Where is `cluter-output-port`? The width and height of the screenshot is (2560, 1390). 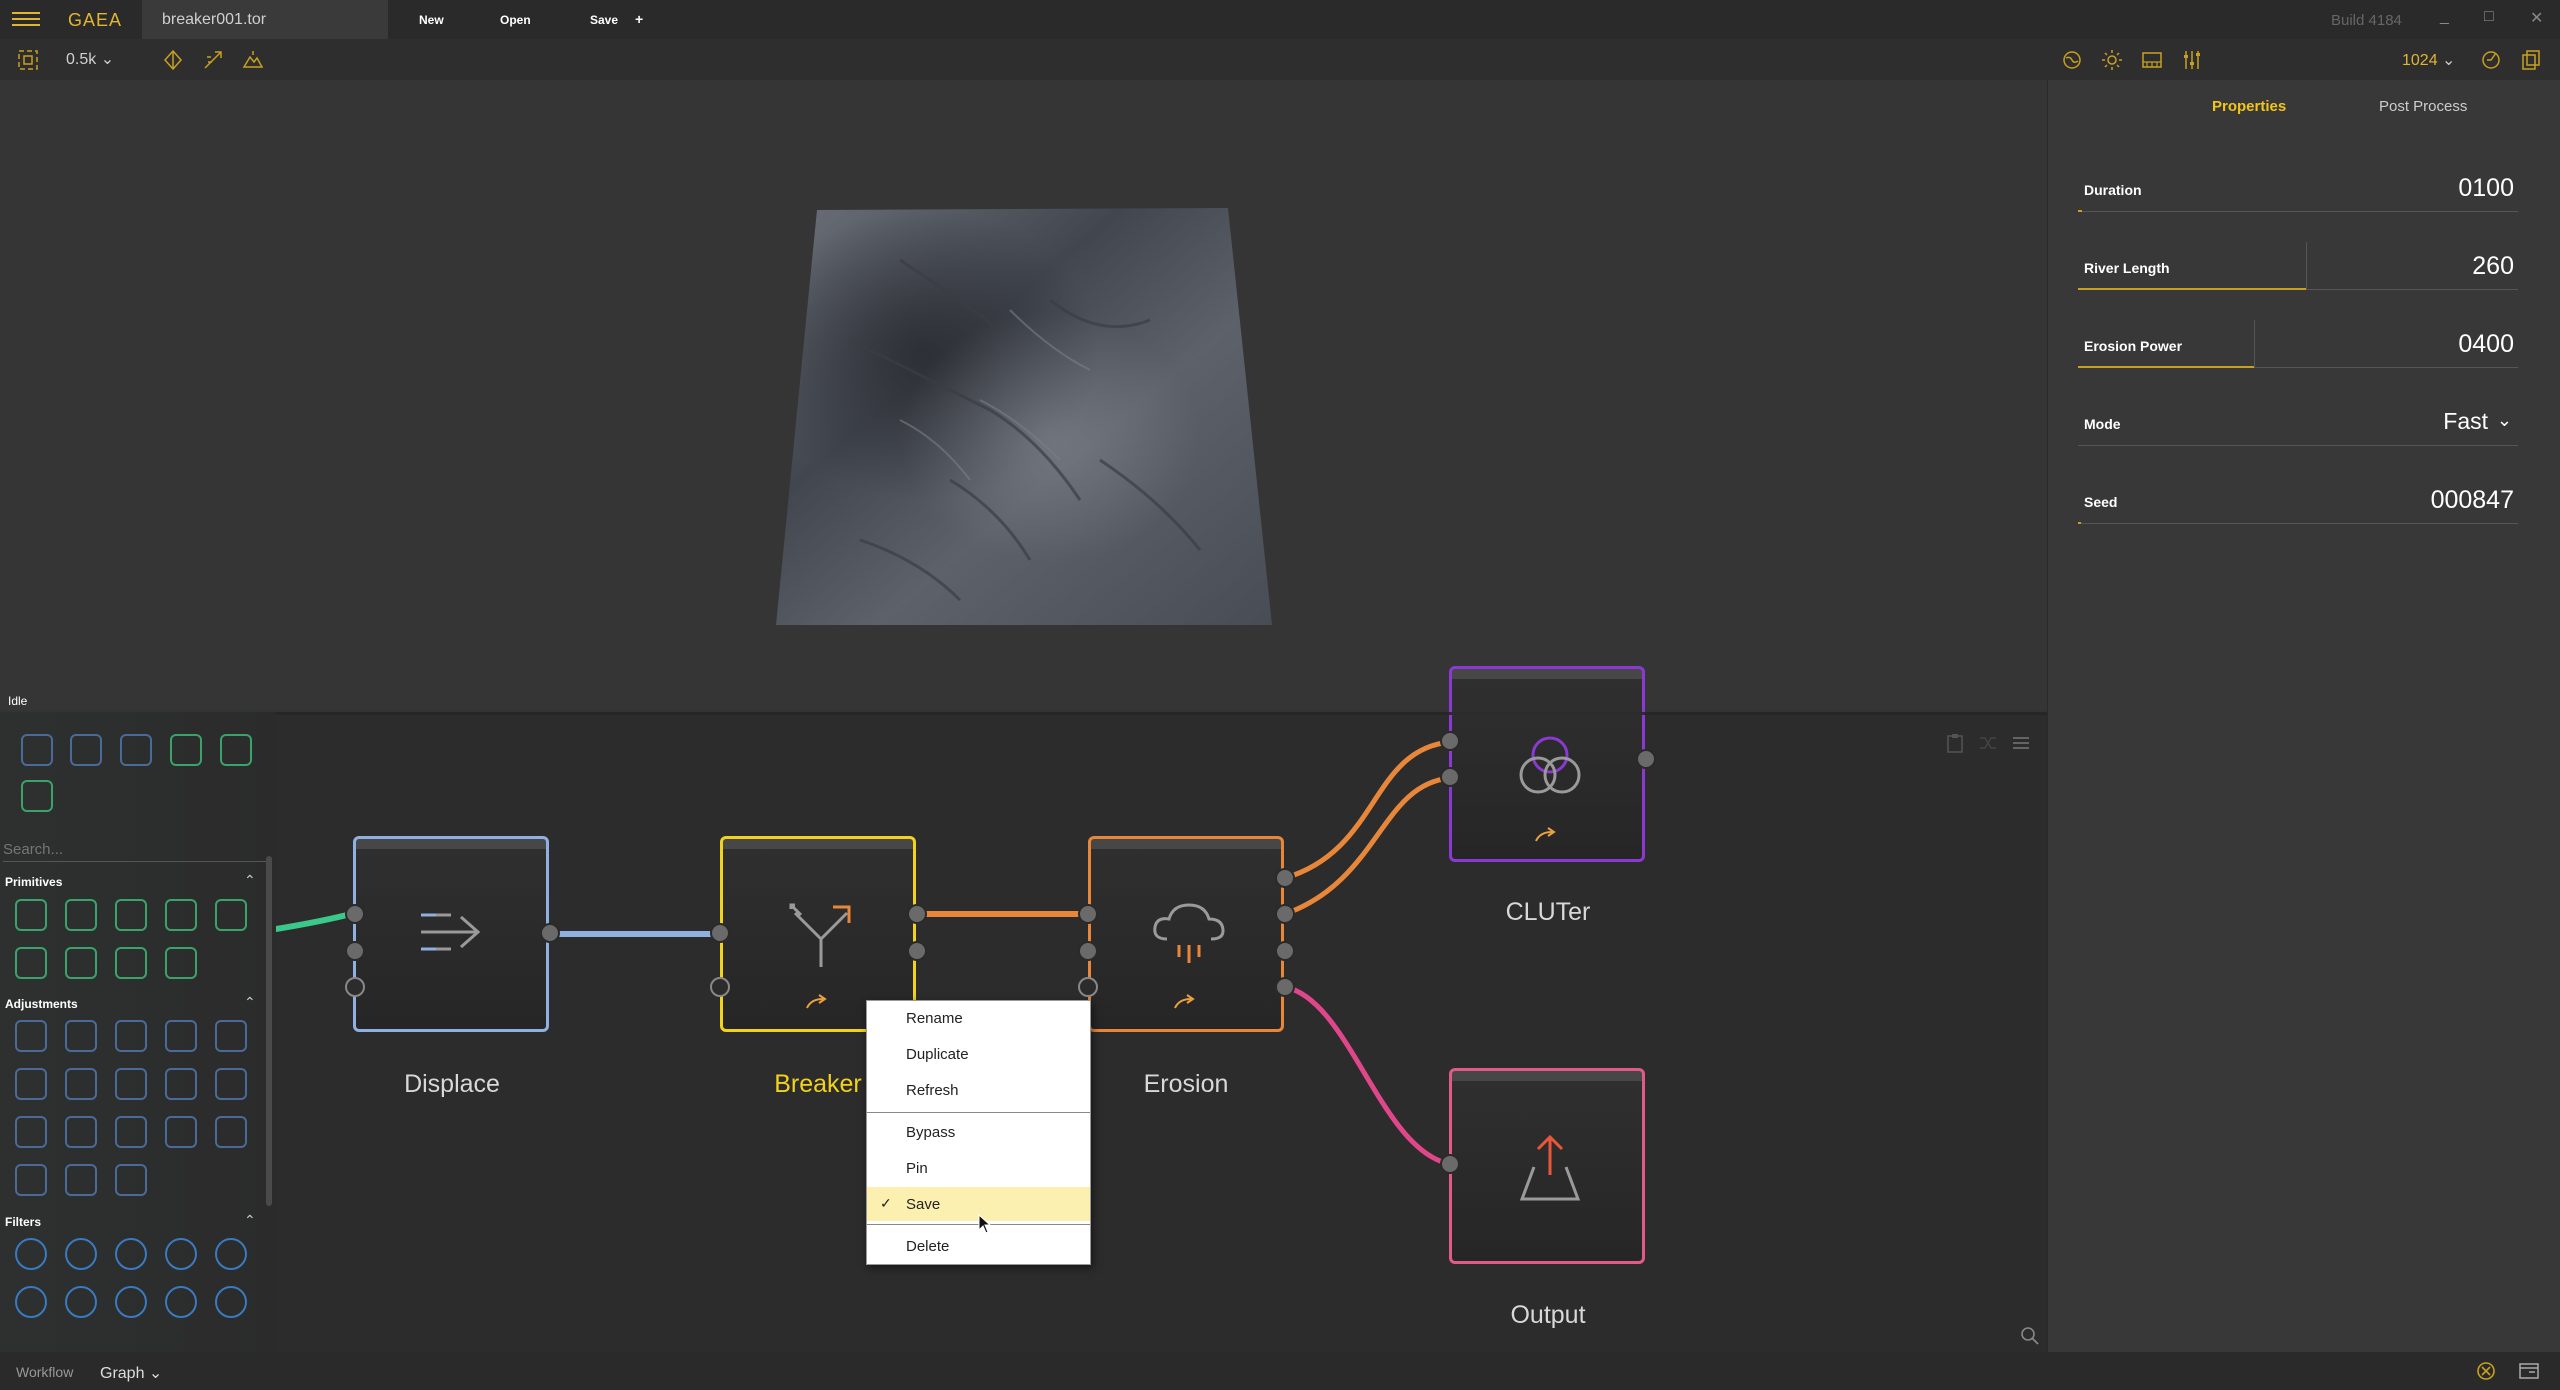
cluter-output-port is located at coordinates (1646, 759).